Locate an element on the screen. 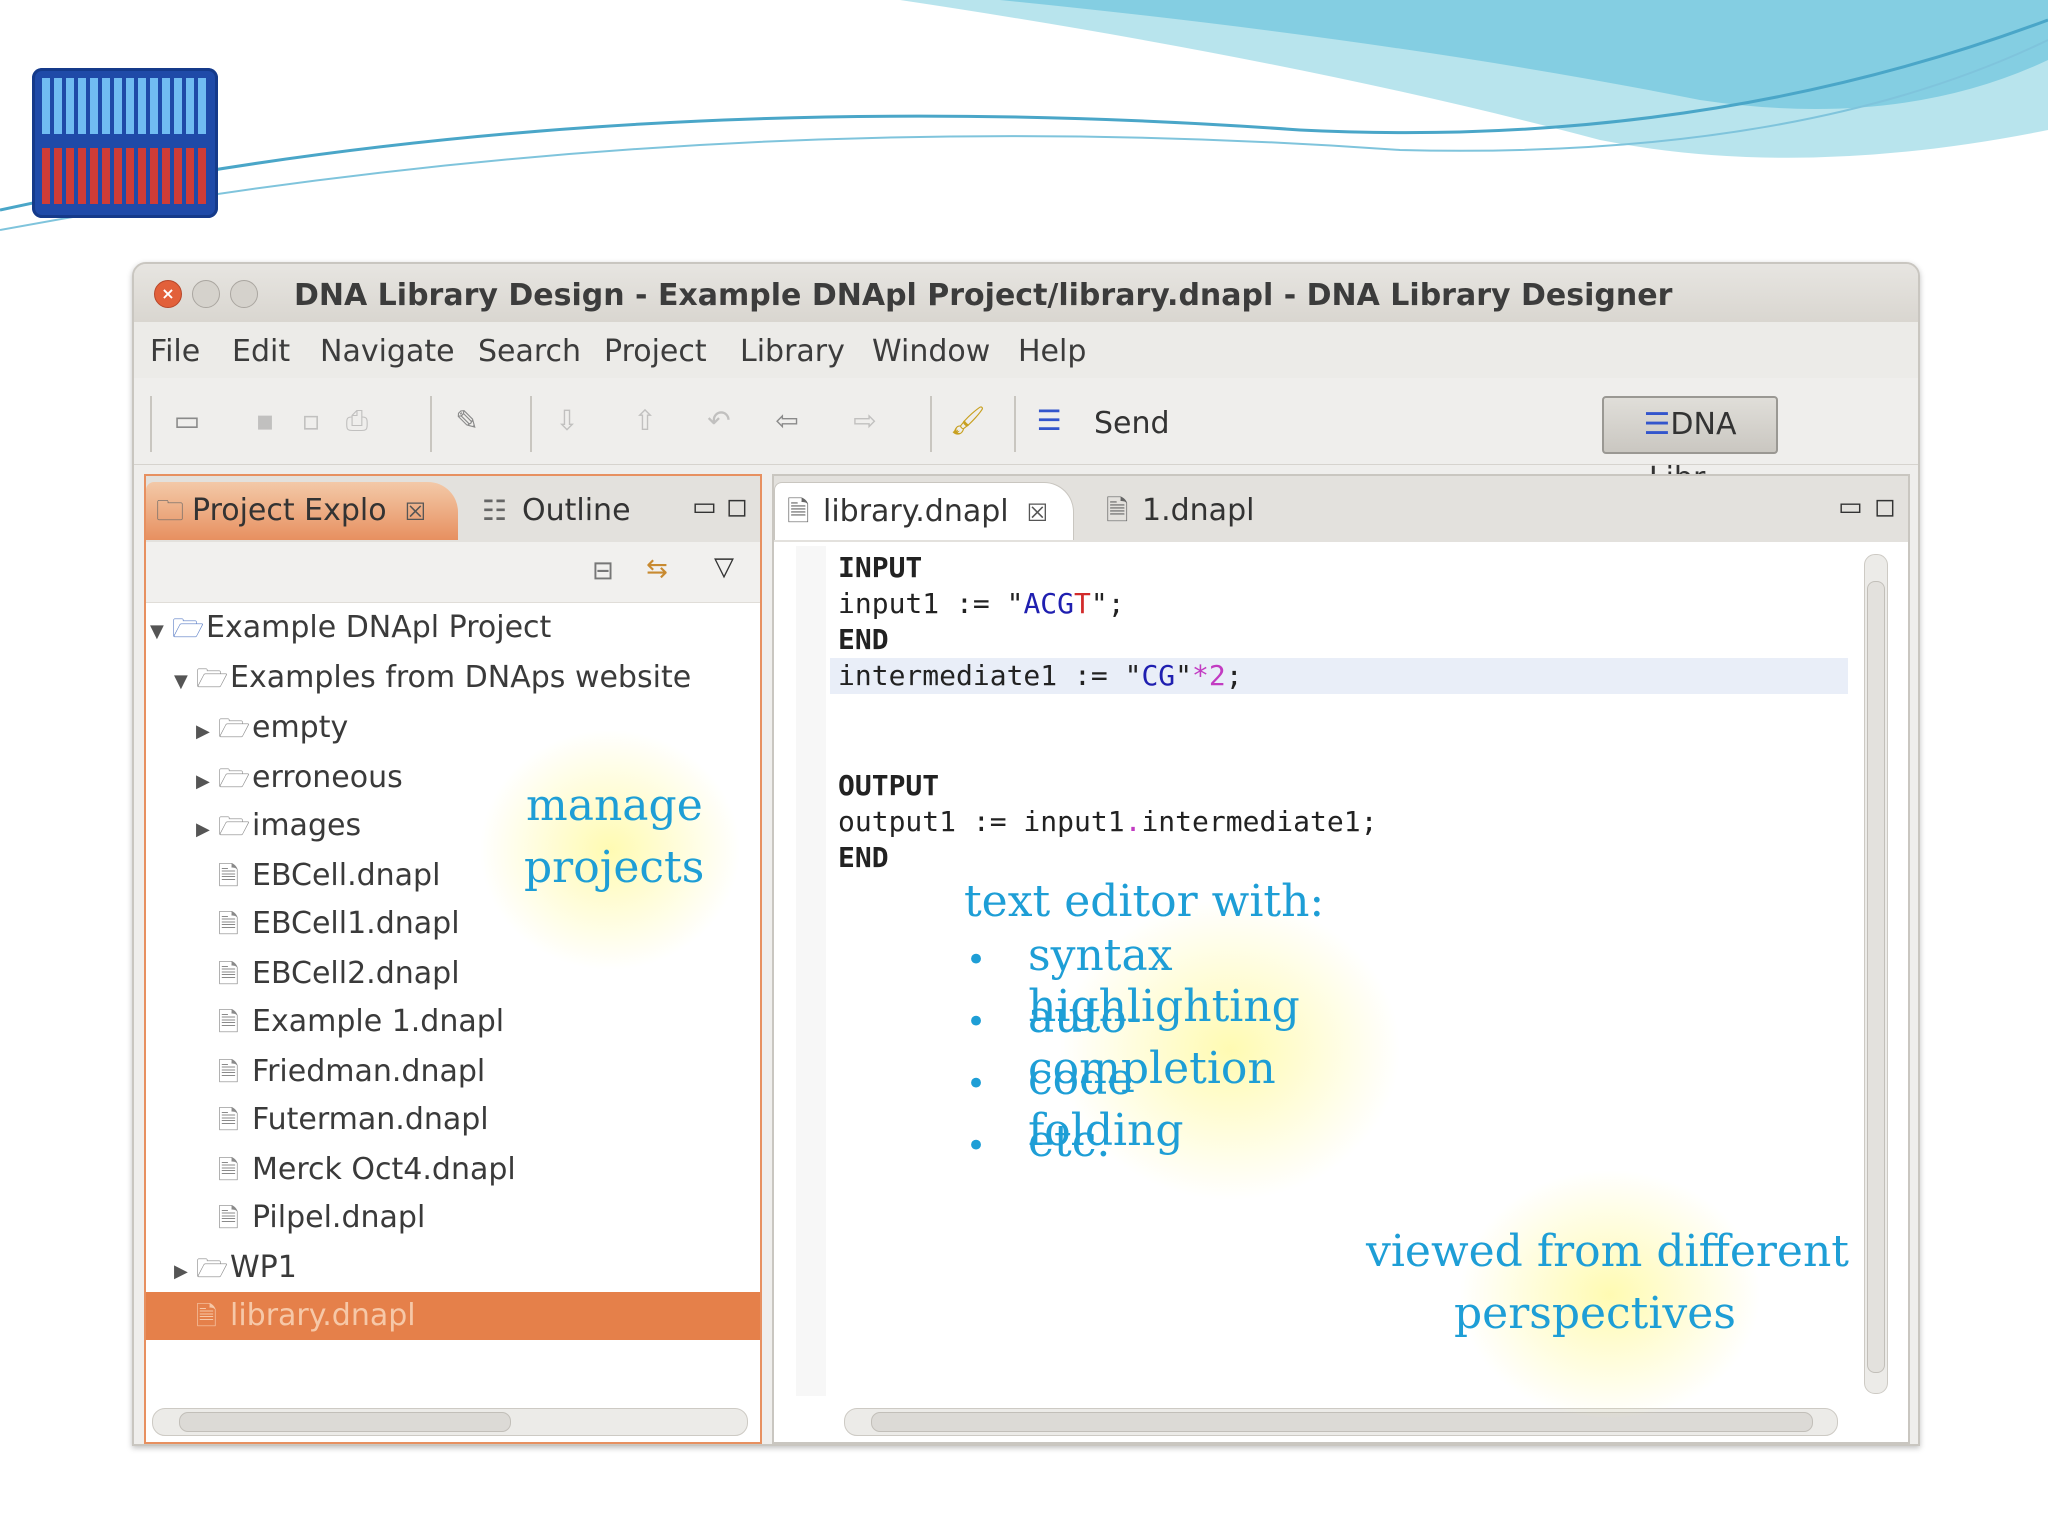  menu-search: Search is located at coordinates (529, 351).